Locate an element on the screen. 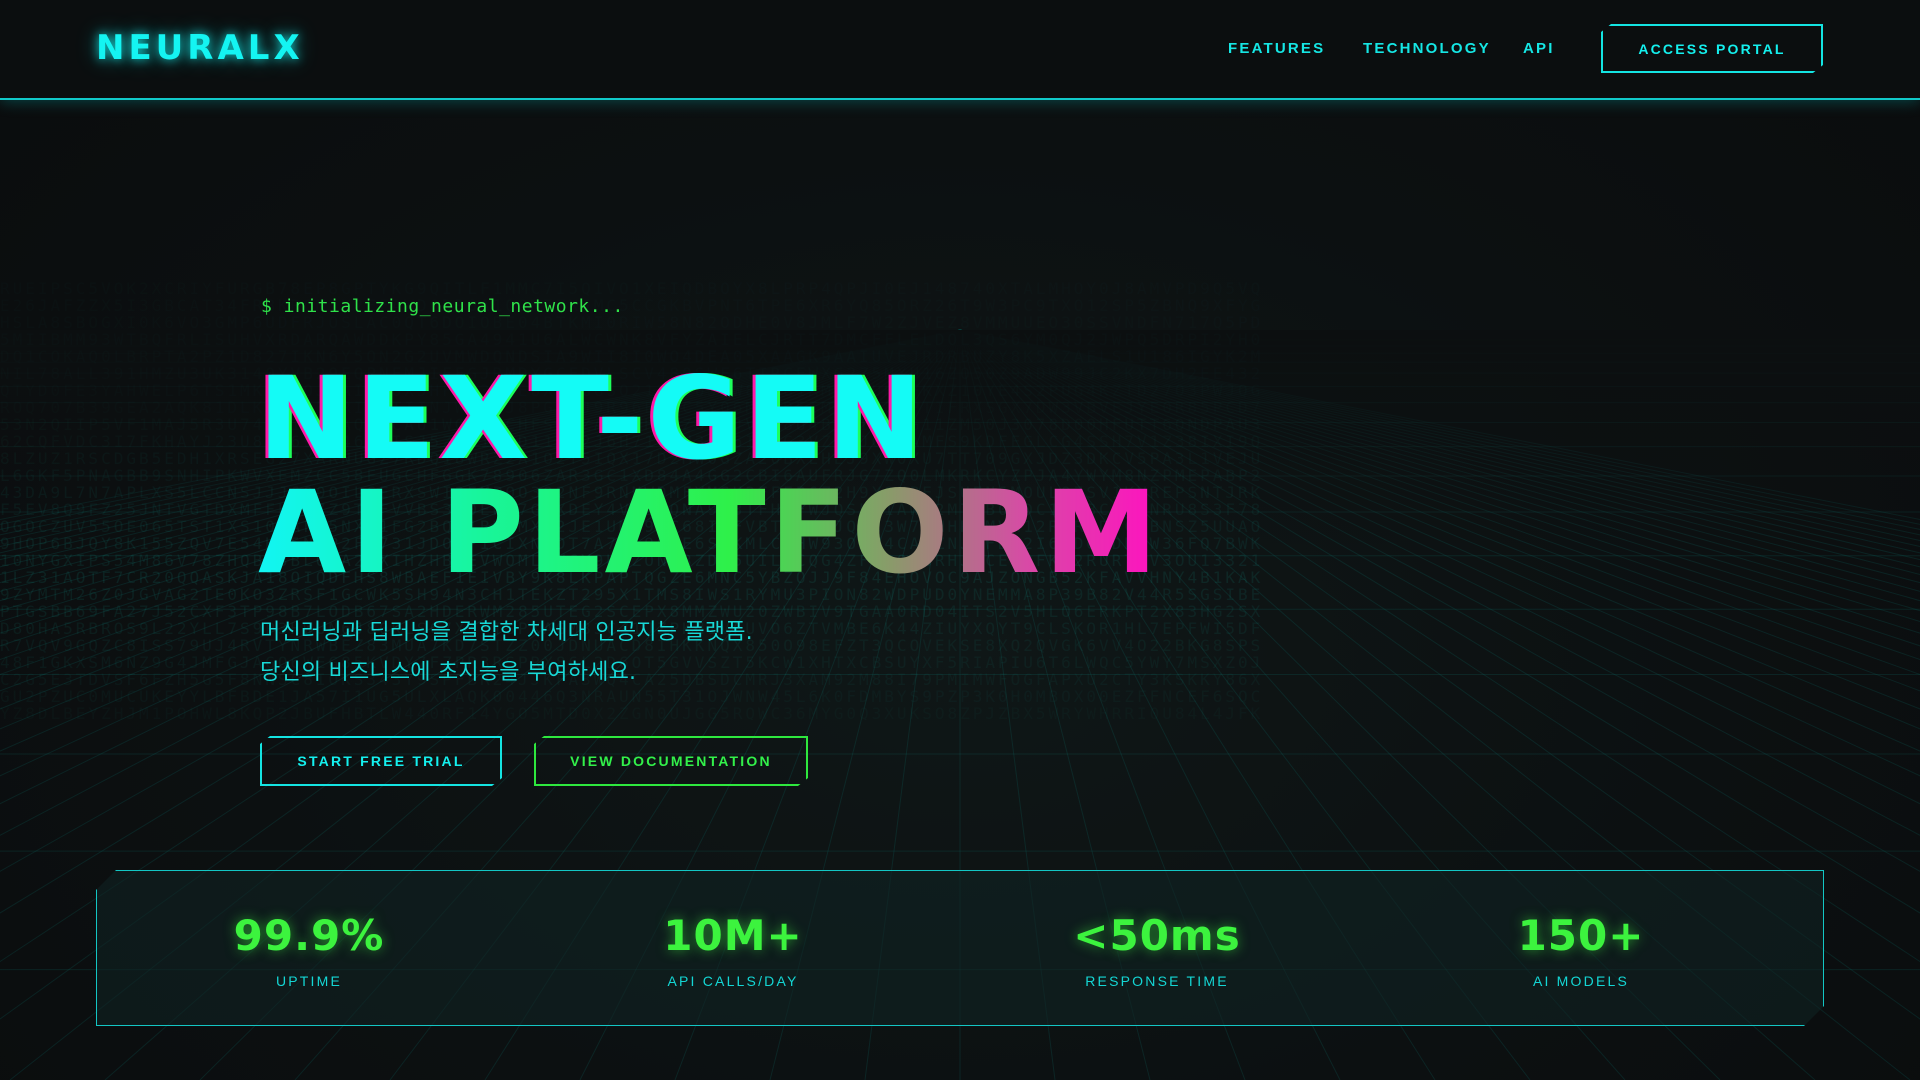  hero-subtitle-line-2: 당신의 비즈니스에 초지능을 부여하세요. is located at coordinates (448, 672).